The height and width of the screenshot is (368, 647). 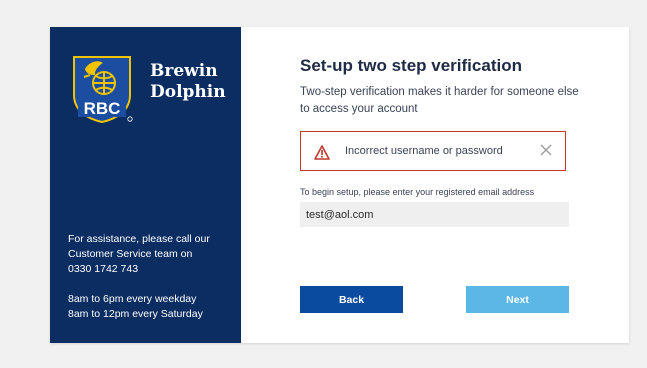 I want to click on error-alert: Incorrect username or password, so click(x=433, y=151).